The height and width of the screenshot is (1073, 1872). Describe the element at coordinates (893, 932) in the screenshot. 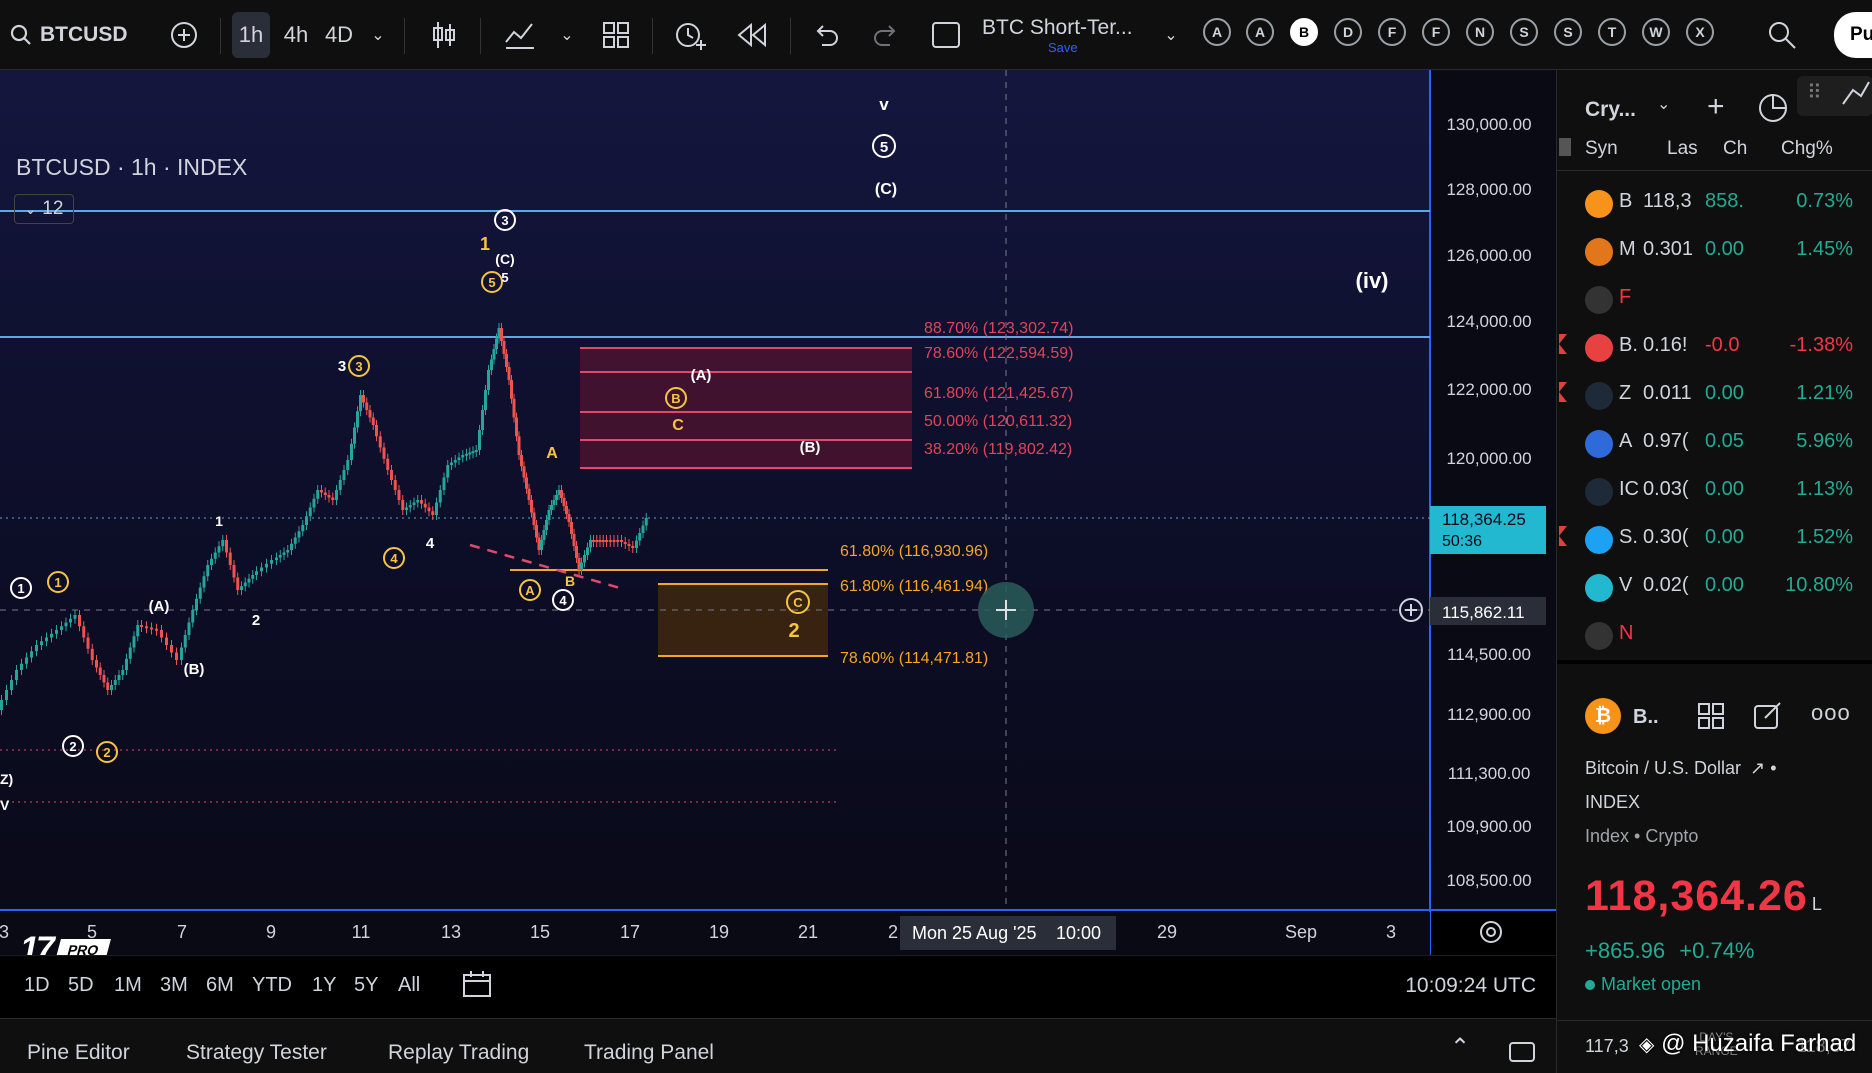

I see `time-tick: 2` at that location.